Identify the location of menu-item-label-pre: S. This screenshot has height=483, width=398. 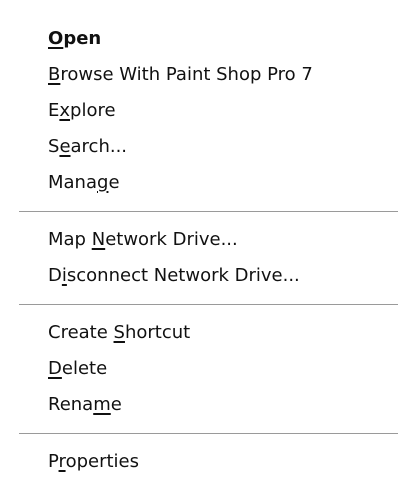
(54, 146).